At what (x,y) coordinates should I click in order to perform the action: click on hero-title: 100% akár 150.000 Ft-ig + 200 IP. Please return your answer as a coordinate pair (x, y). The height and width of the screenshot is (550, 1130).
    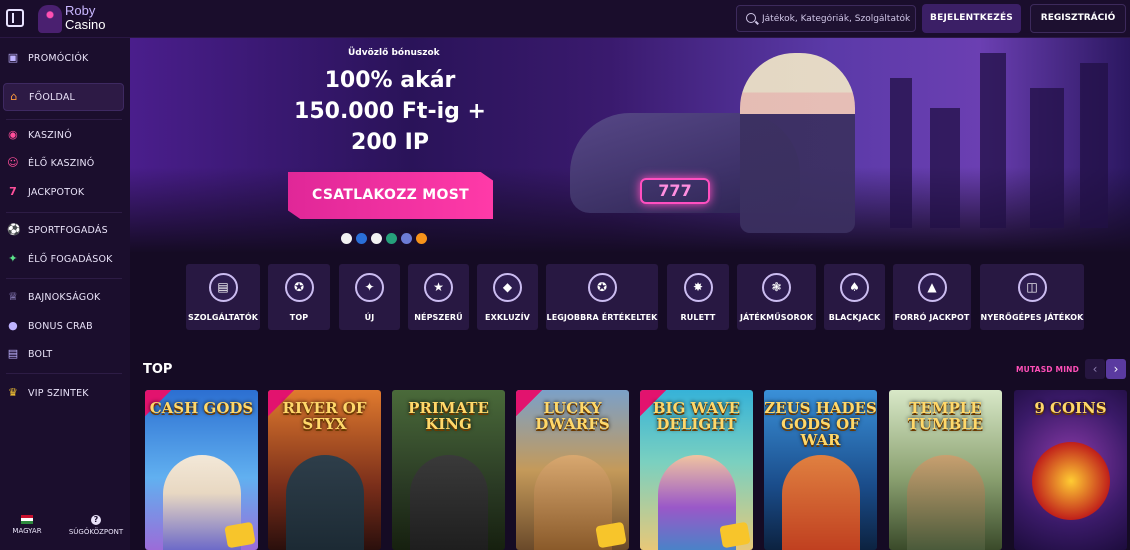
    Looking at the image, I should click on (390, 111).